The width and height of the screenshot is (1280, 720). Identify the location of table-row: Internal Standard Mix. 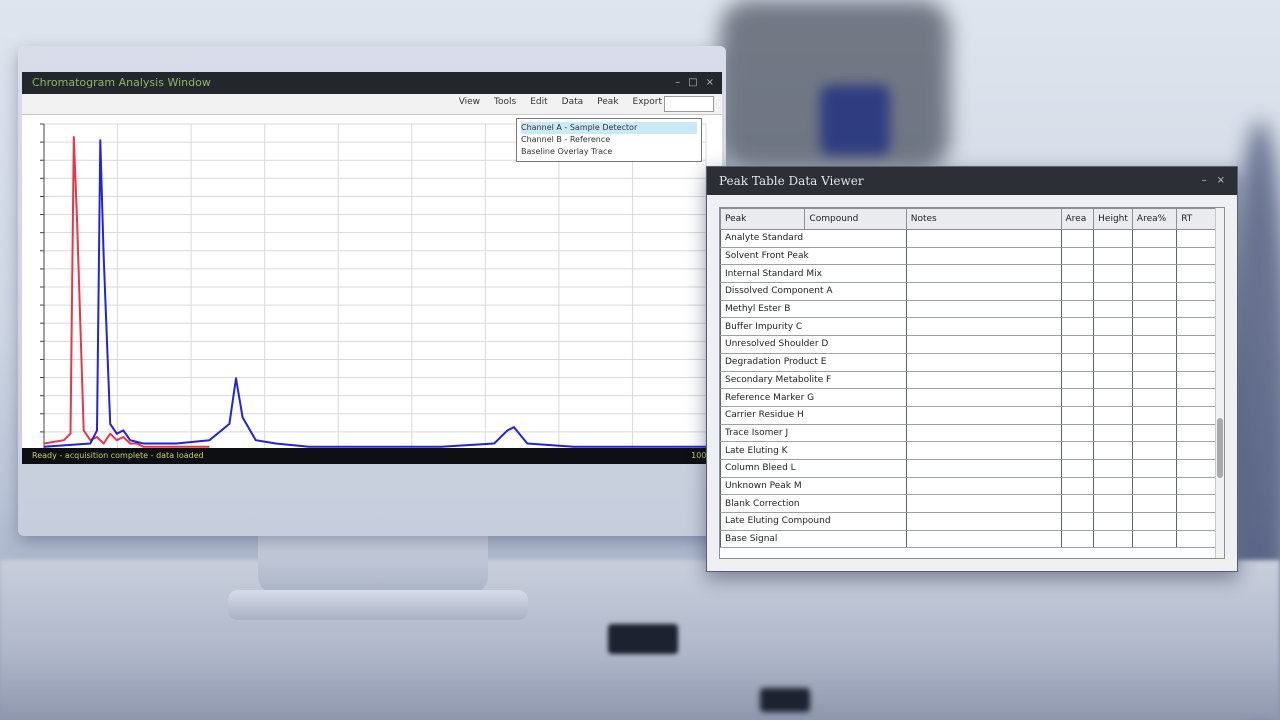
(968, 274).